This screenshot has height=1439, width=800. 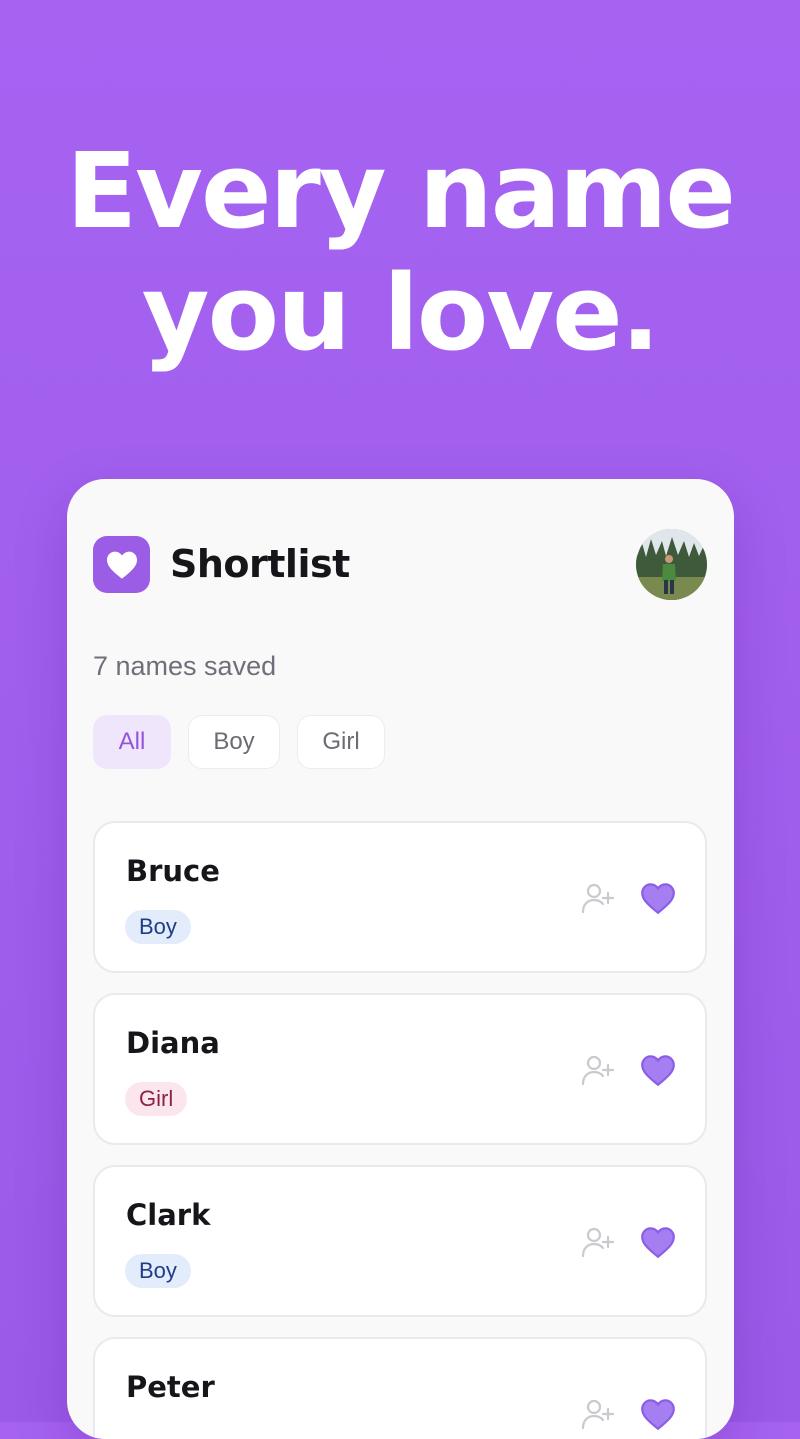 I want to click on page-title: Shortlist, so click(x=260, y=564).